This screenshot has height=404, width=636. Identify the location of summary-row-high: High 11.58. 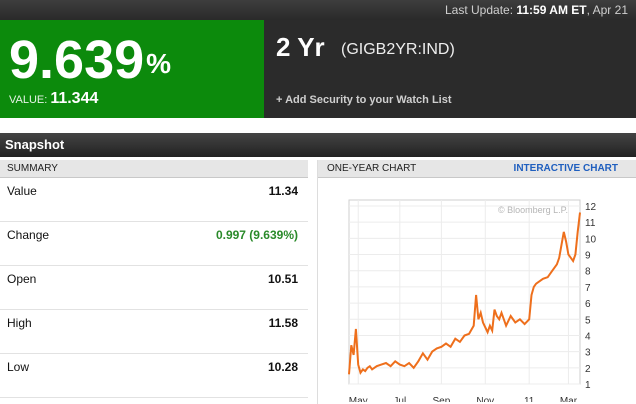
(154, 332).